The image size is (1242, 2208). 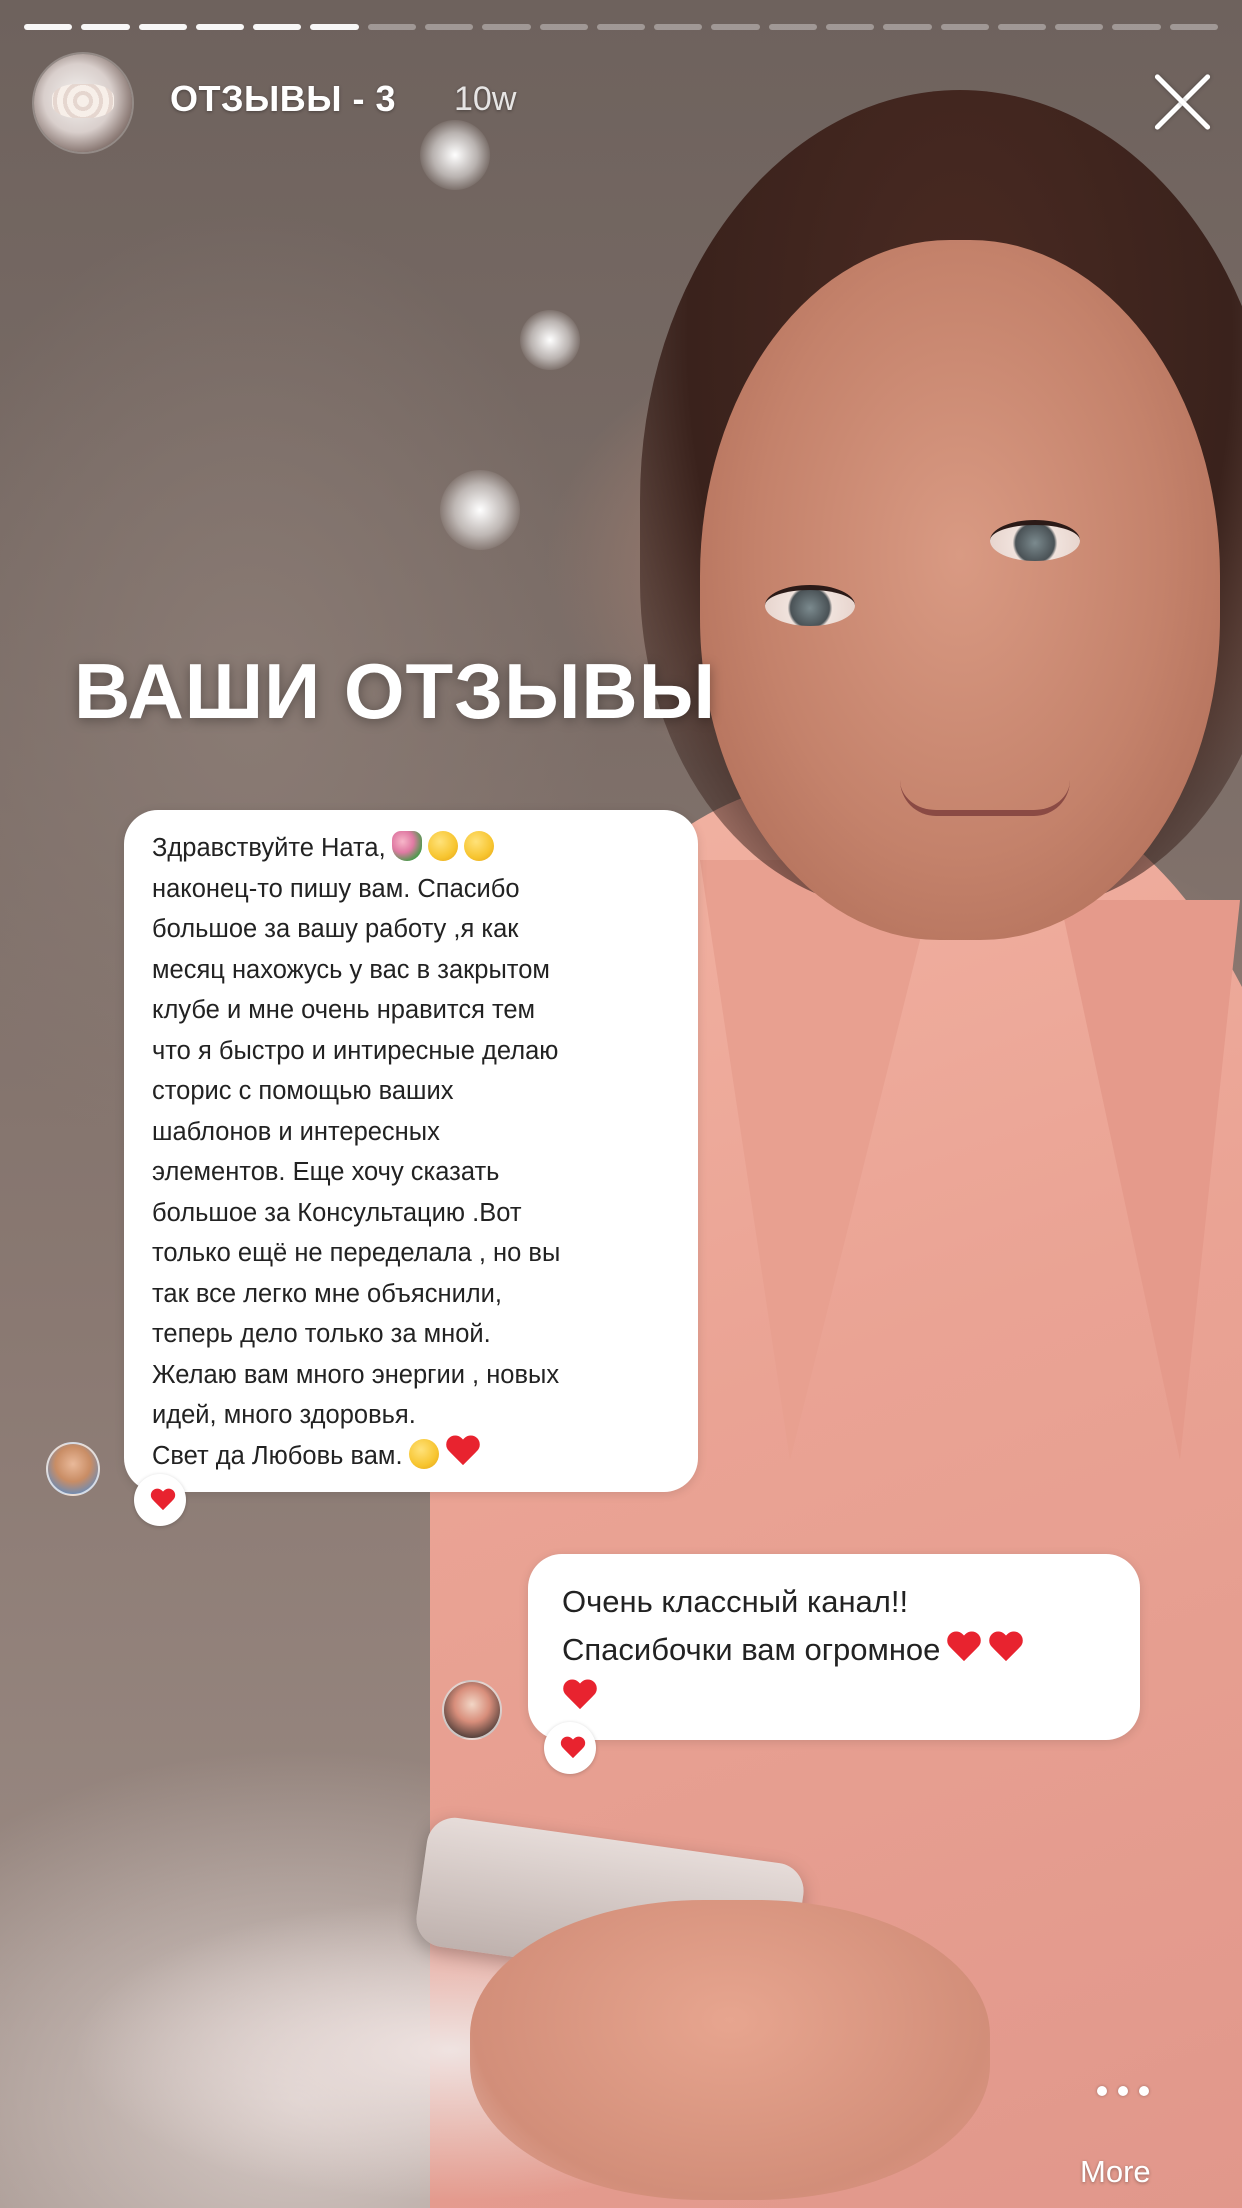 What do you see at coordinates (1115, 2172) in the screenshot?
I see `more-button: More` at bounding box center [1115, 2172].